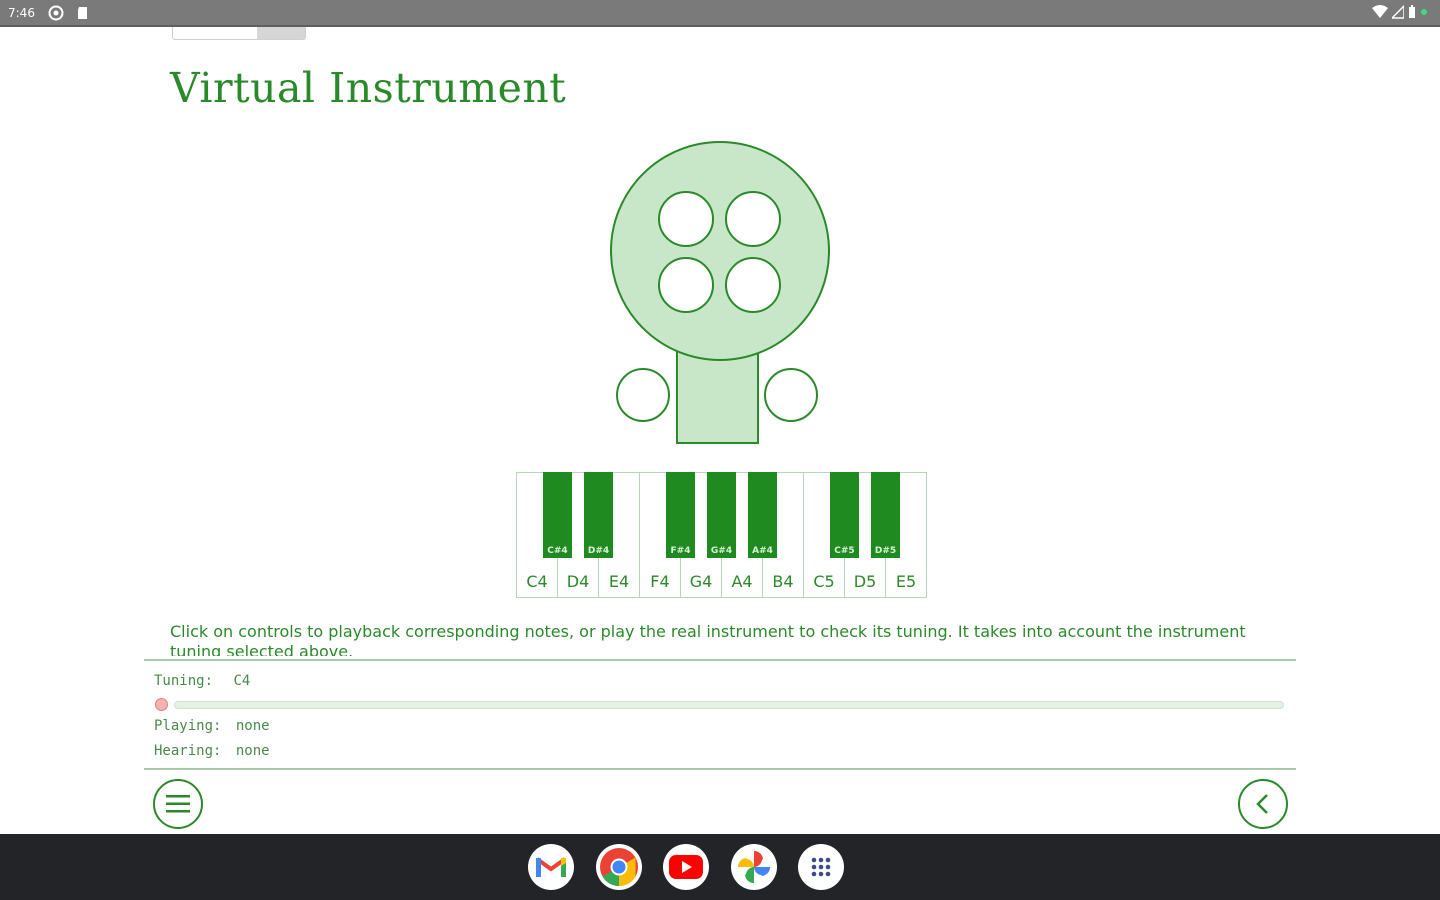 This screenshot has height=900, width=1440. Describe the element at coordinates (252, 751) in the screenshot. I see `hearing-value: none` at that location.